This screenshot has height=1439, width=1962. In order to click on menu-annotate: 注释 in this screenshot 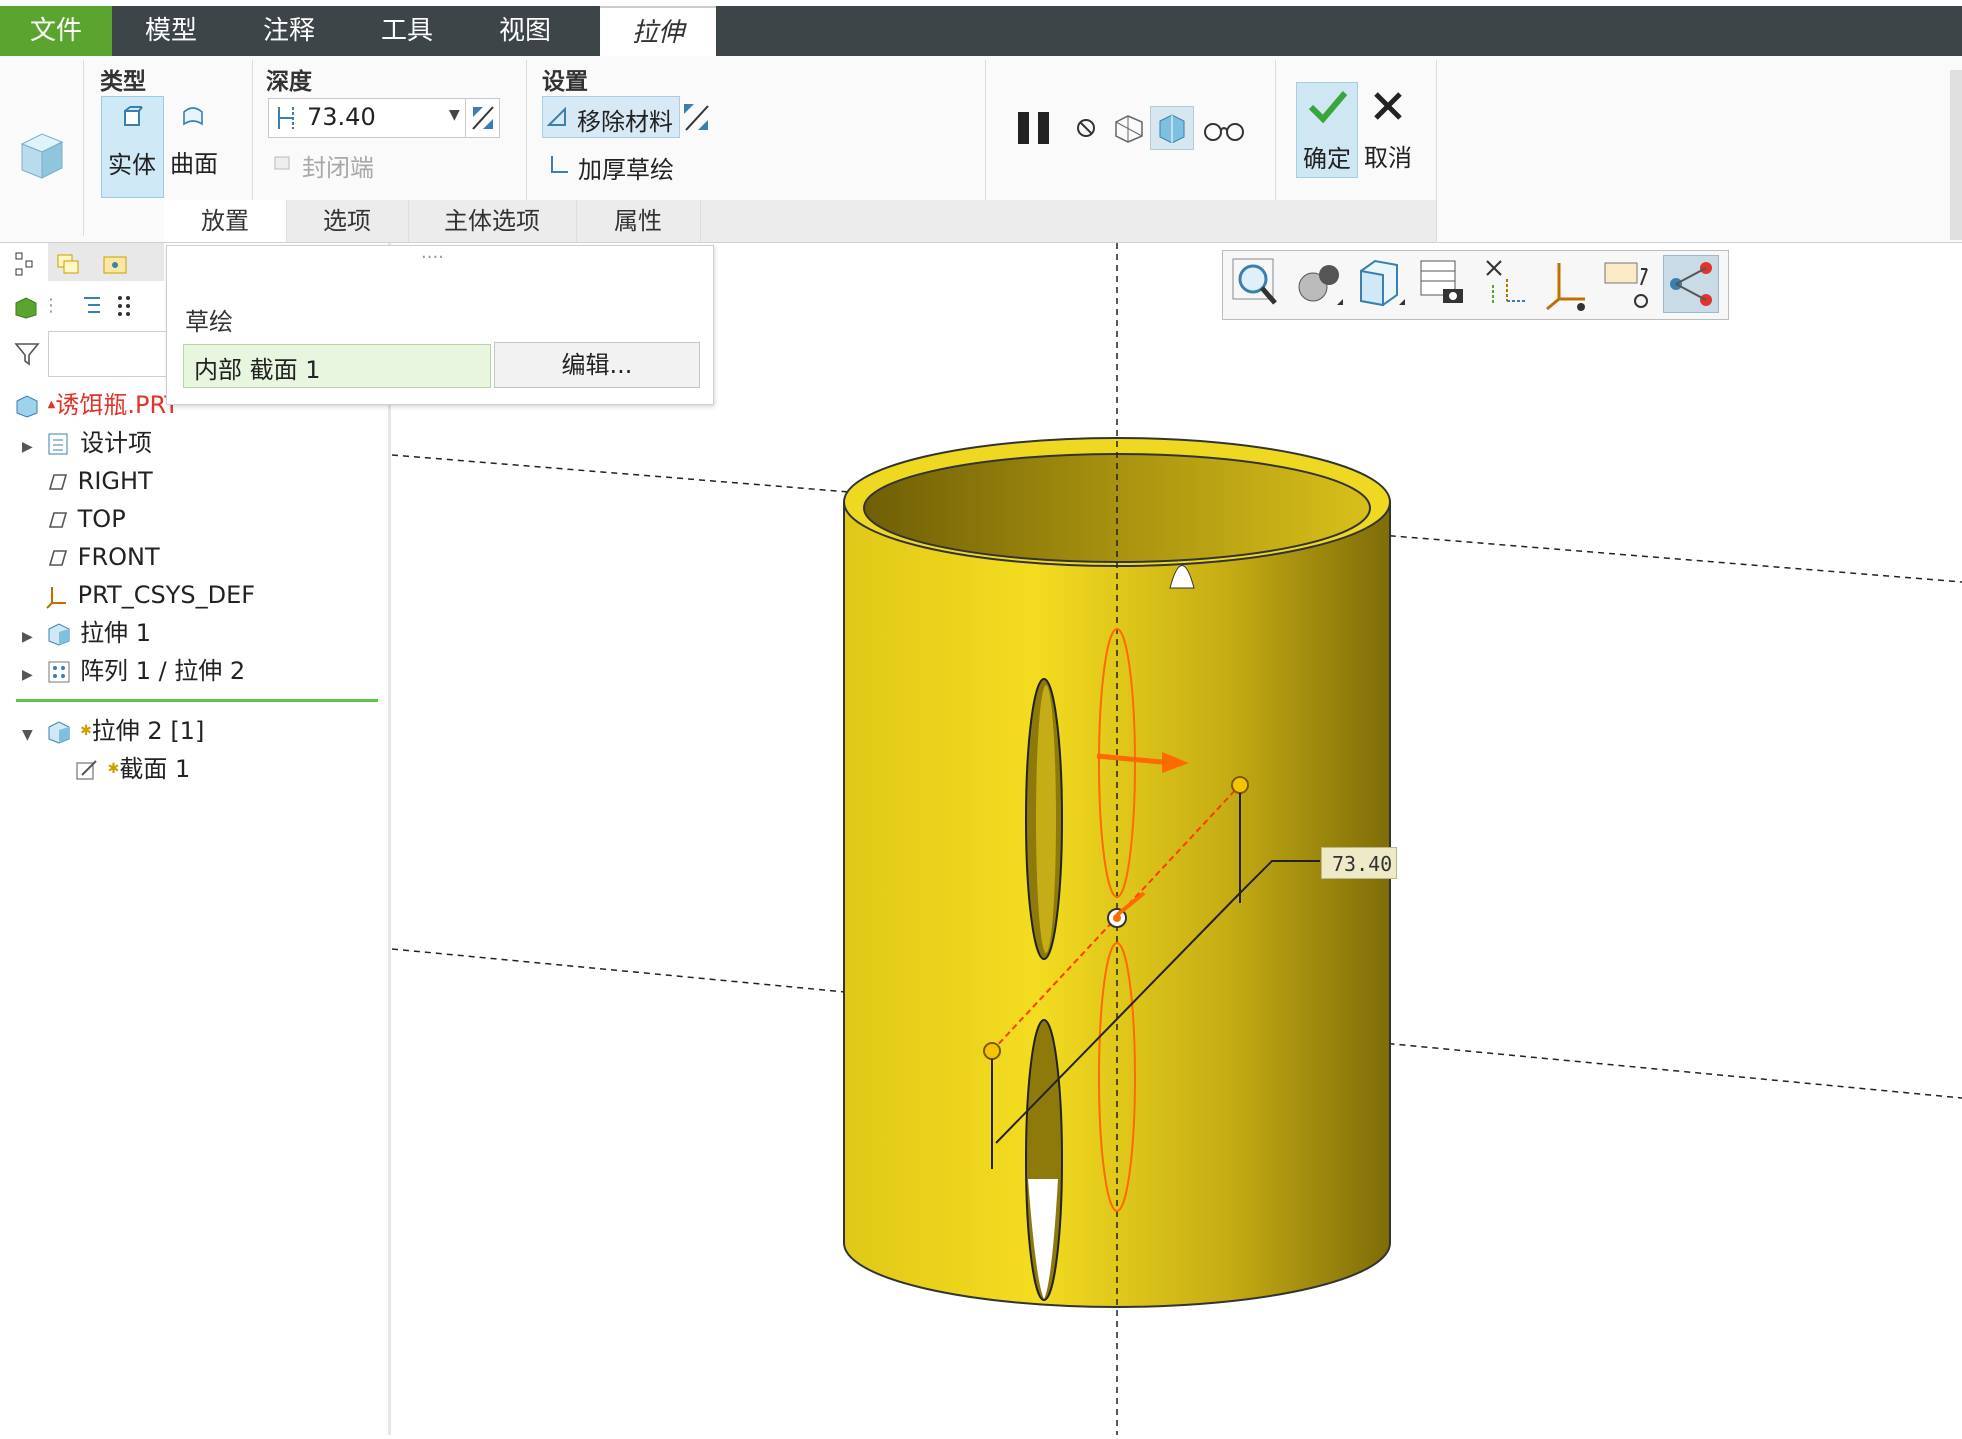, I will do `click(289, 31)`.